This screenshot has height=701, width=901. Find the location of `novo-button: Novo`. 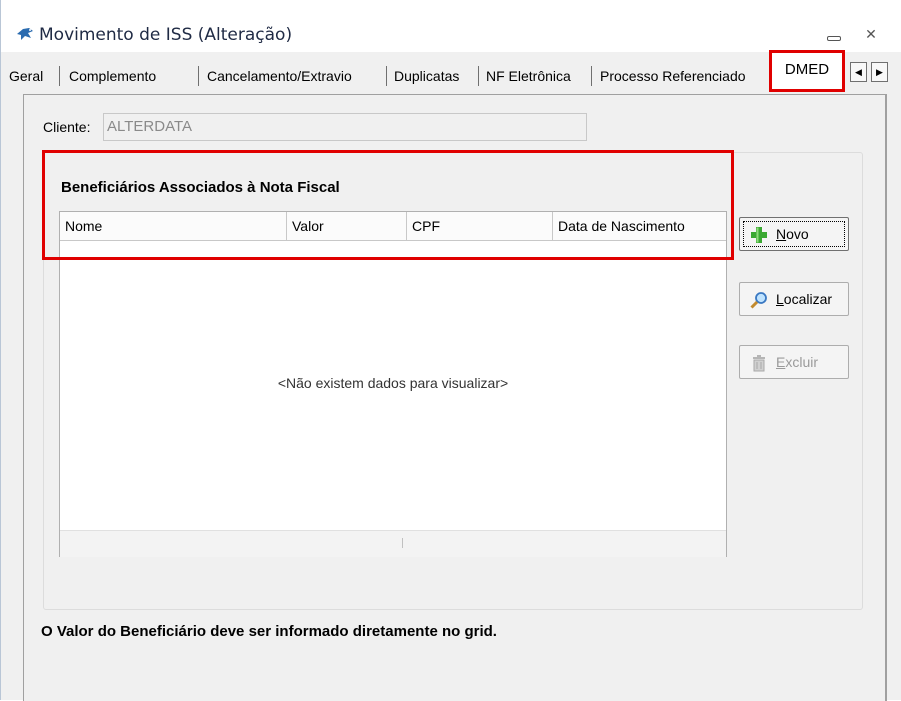

novo-button: Novo is located at coordinates (794, 234).